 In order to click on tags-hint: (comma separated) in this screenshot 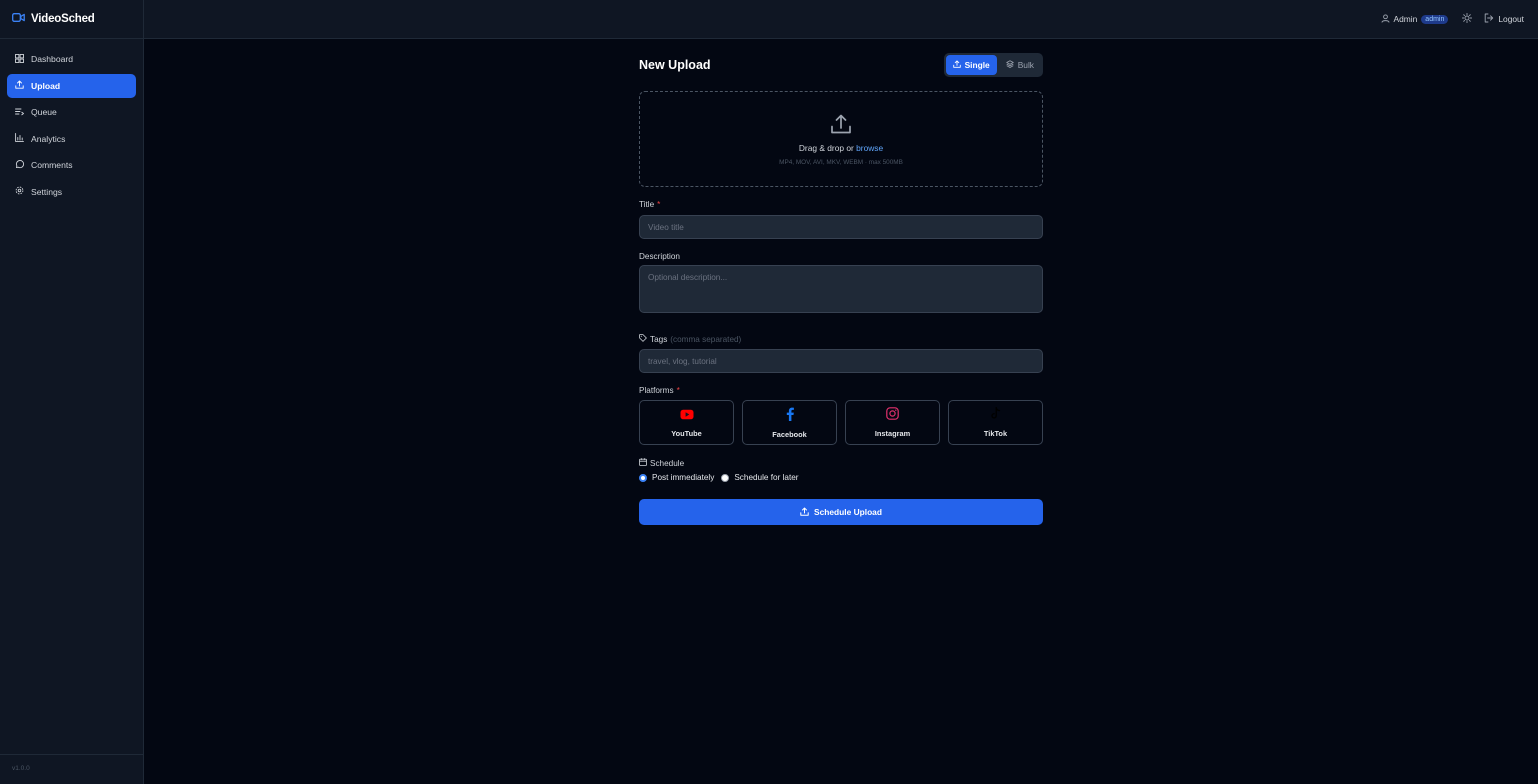, I will do `click(706, 339)`.